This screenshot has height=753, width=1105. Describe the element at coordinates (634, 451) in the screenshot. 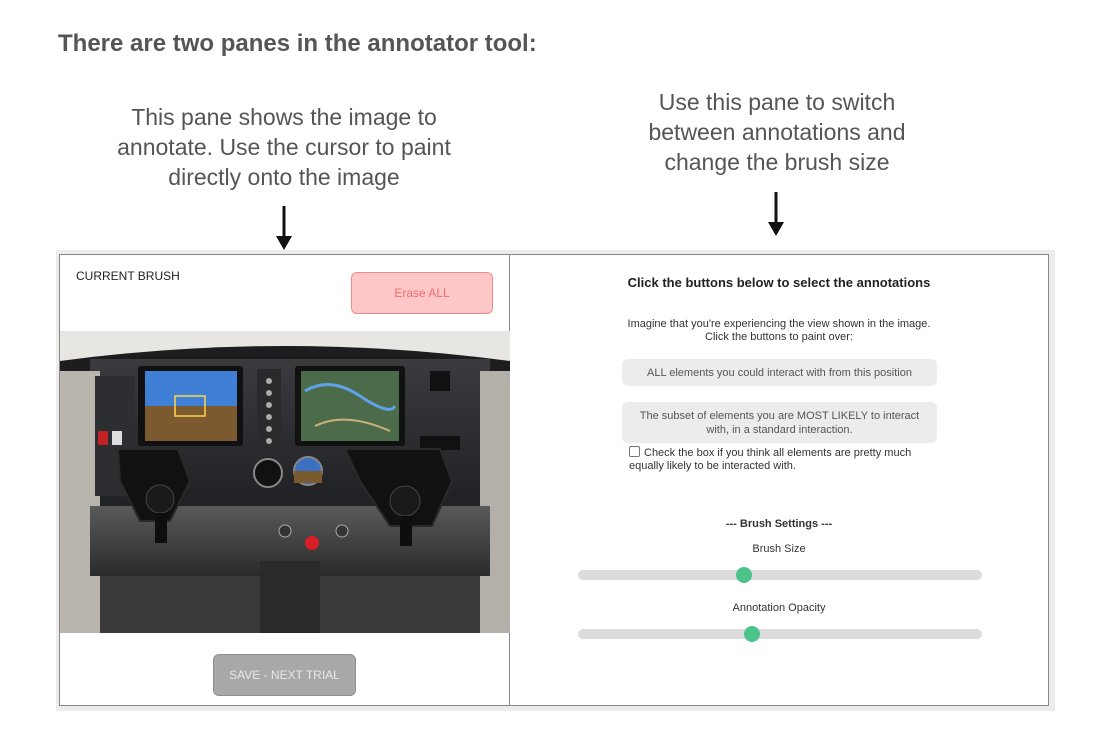

I see `equally-likely-checkbox` at that location.